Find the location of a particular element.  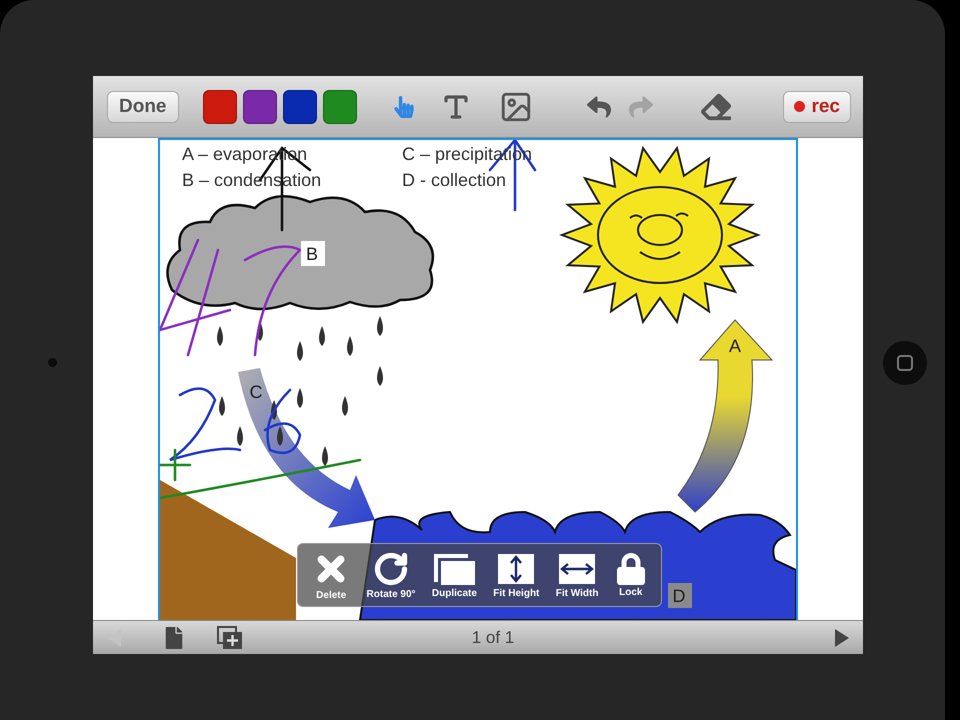

page-icon is located at coordinates (174, 637).